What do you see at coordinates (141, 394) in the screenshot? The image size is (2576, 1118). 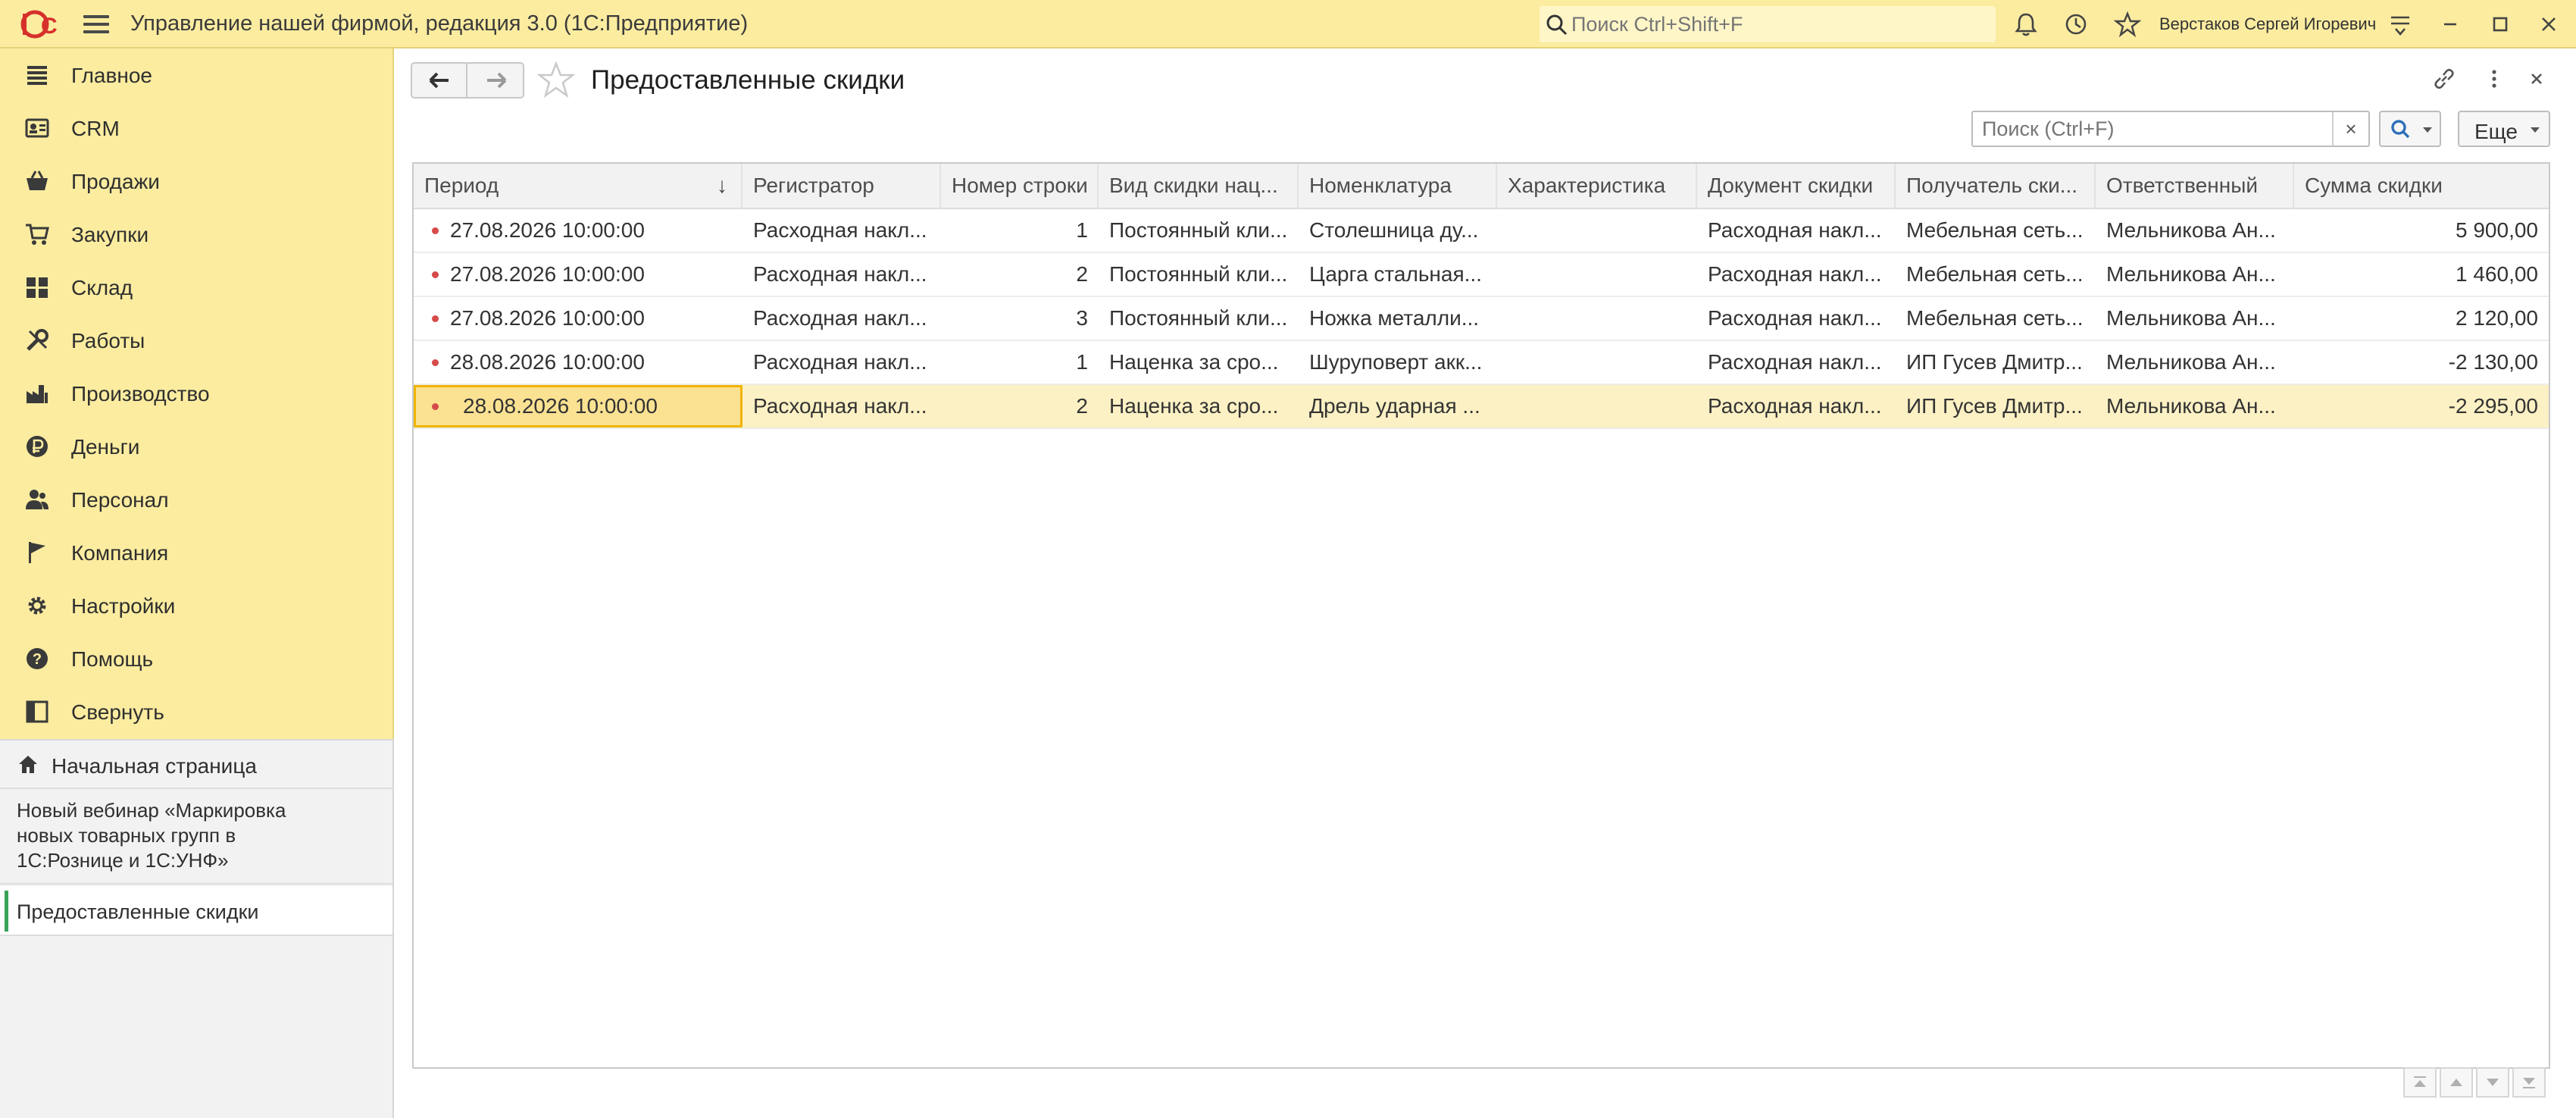 I see `sidebar-item-label: Производство` at bounding box center [141, 394].